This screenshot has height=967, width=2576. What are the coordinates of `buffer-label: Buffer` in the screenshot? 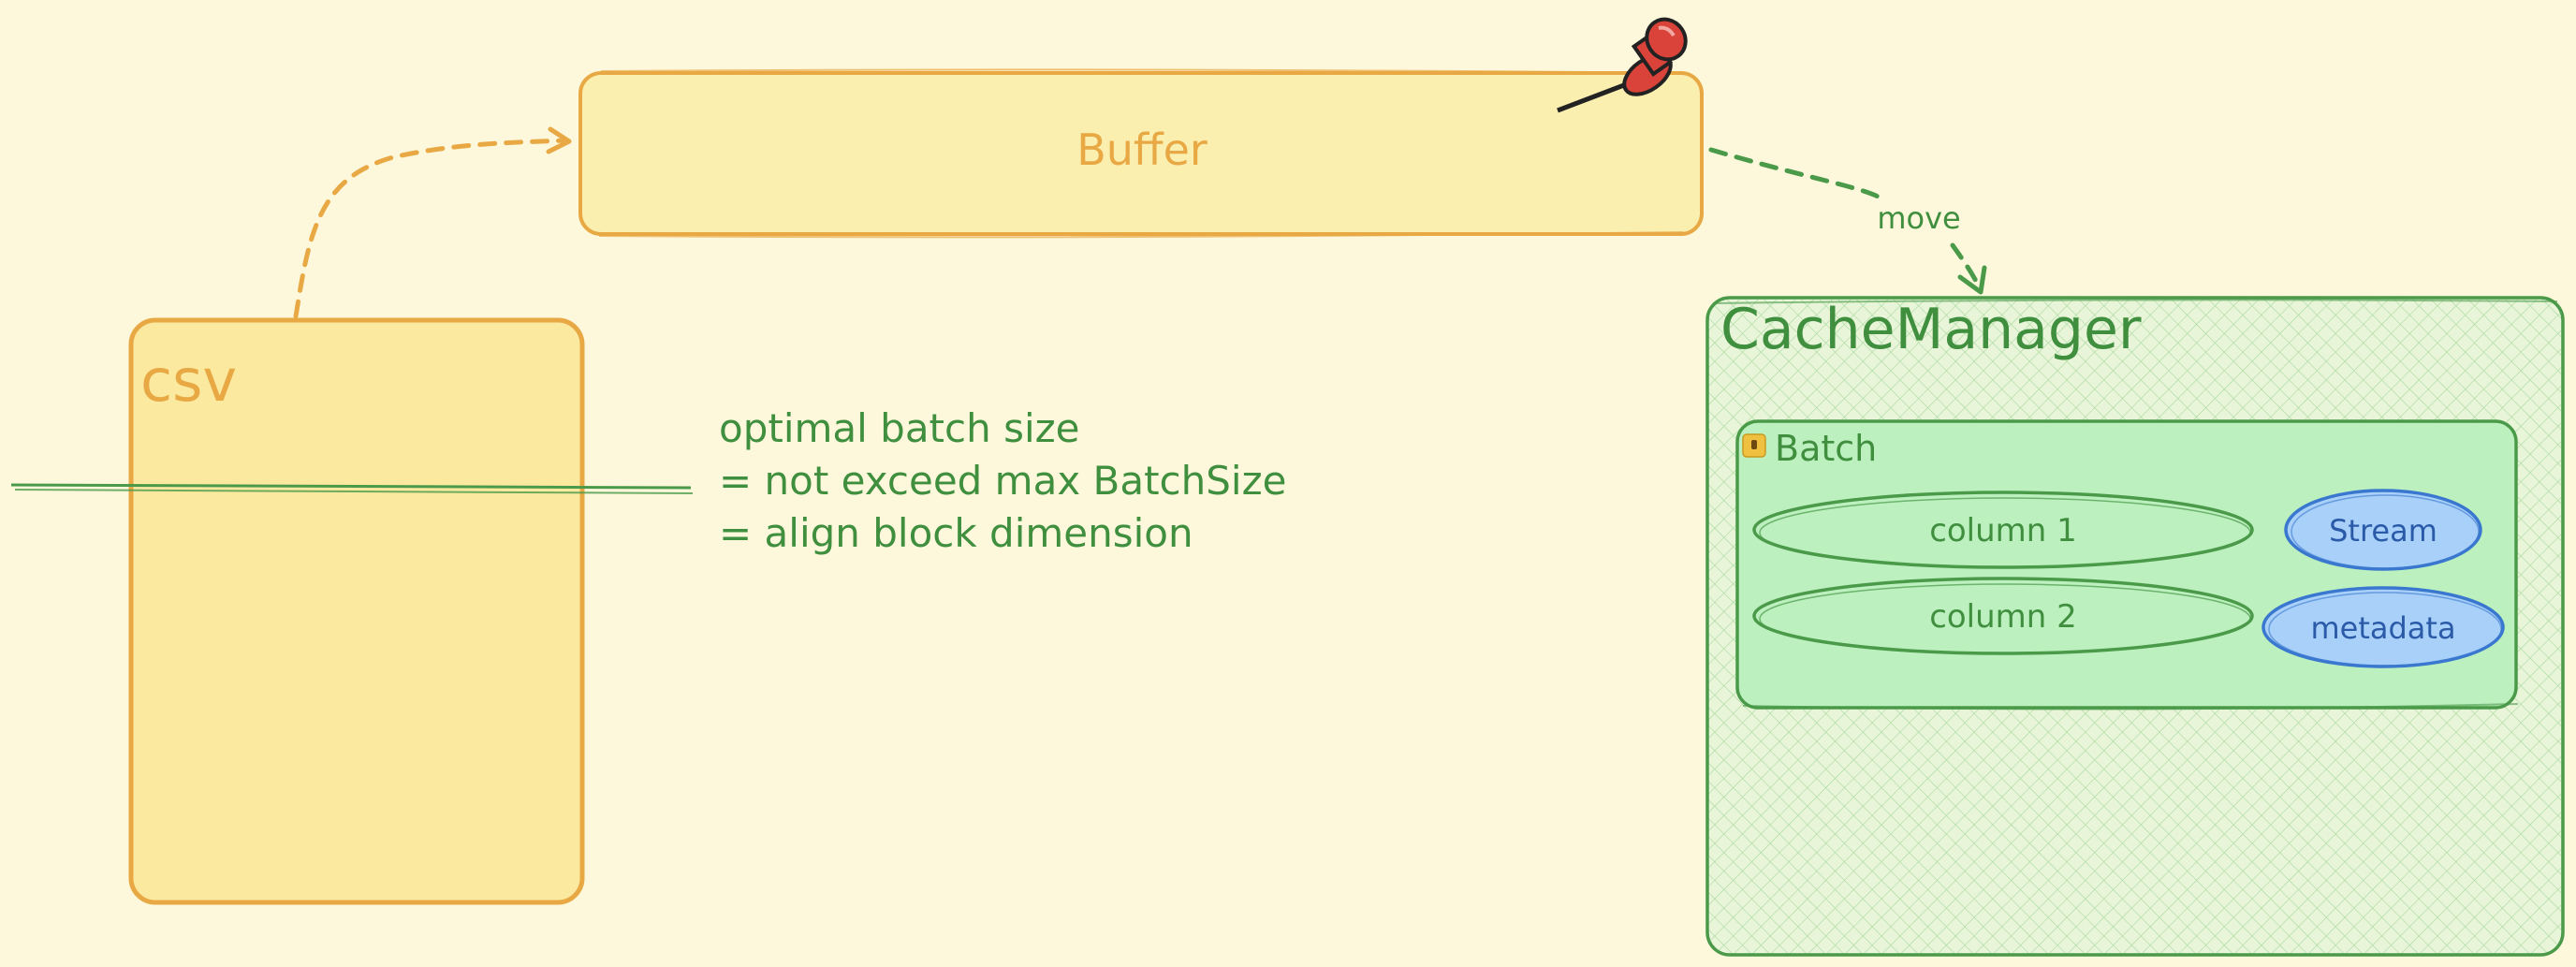 It's located at (1142, 150).